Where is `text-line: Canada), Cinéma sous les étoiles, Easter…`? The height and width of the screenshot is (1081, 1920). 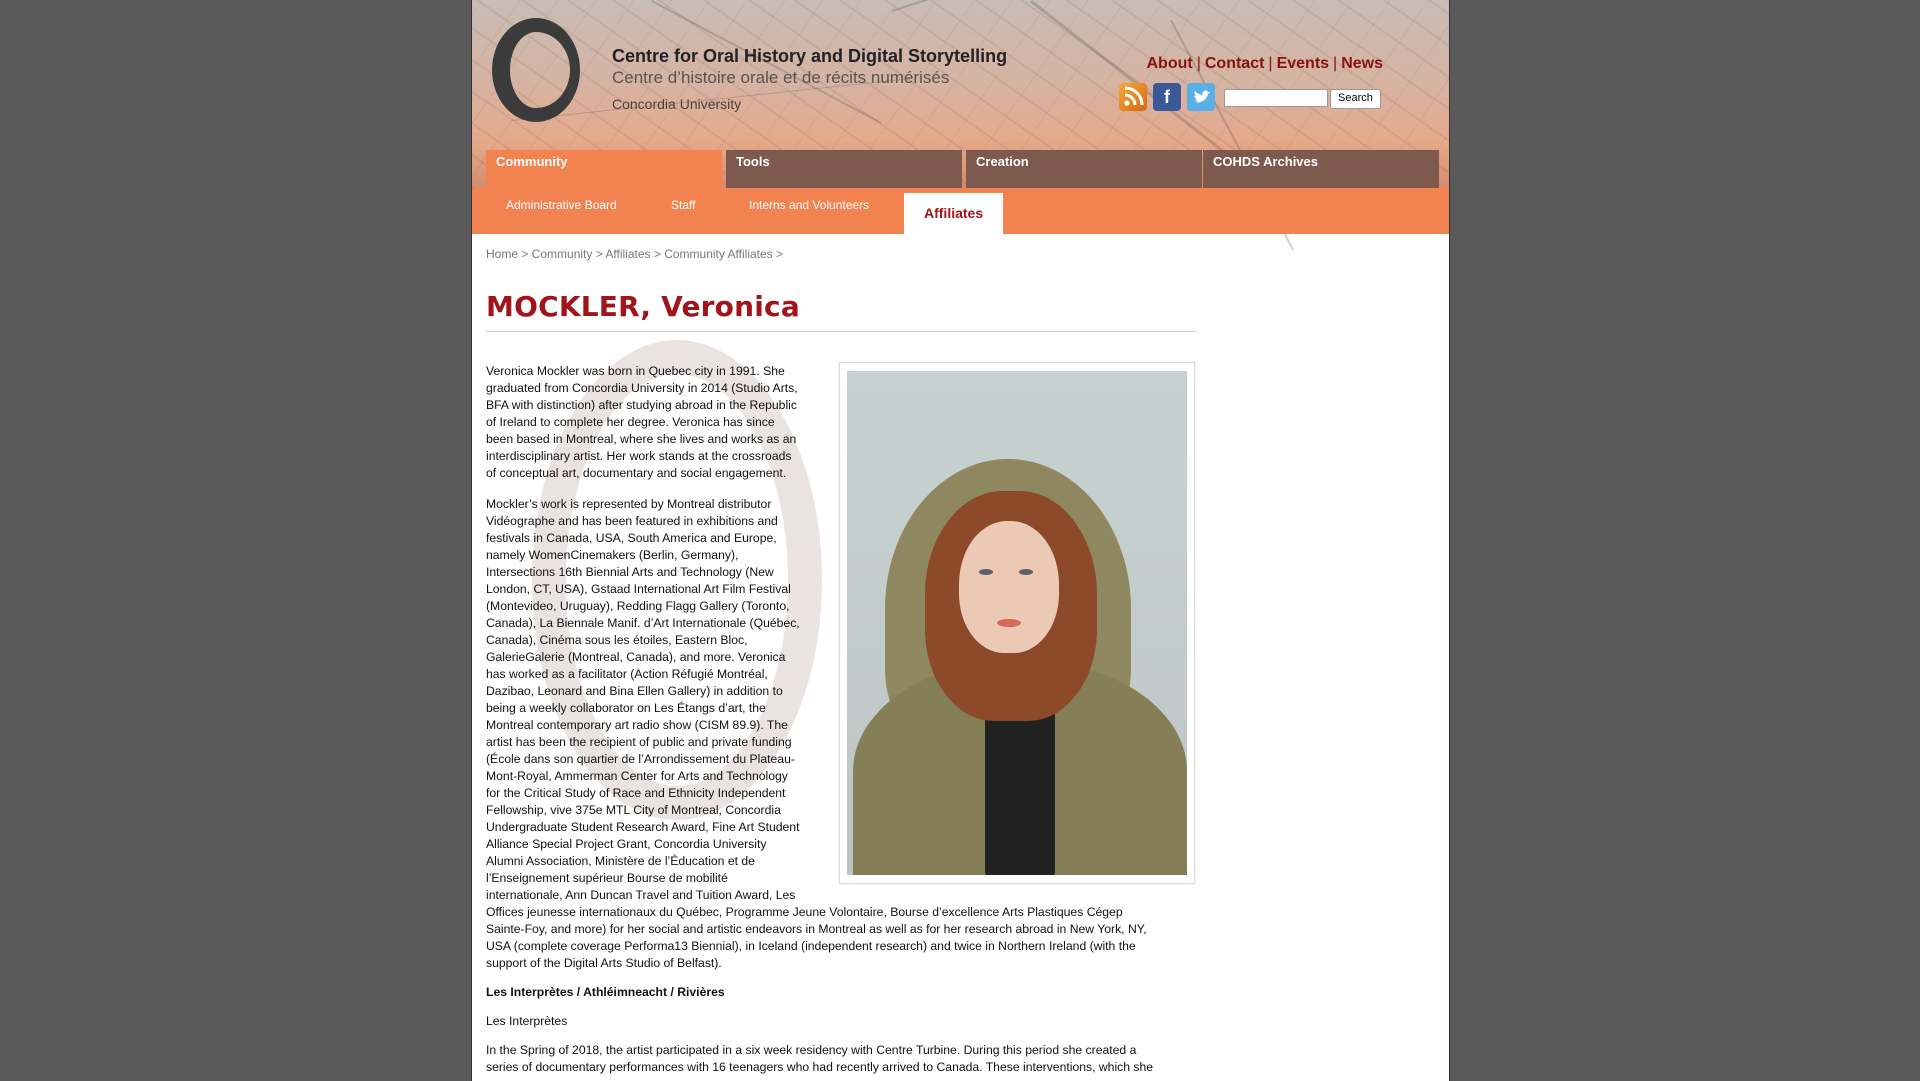
text-line: Canada), Cinéma sous les étoiles, Easter… is located at coordinates (617, 640).